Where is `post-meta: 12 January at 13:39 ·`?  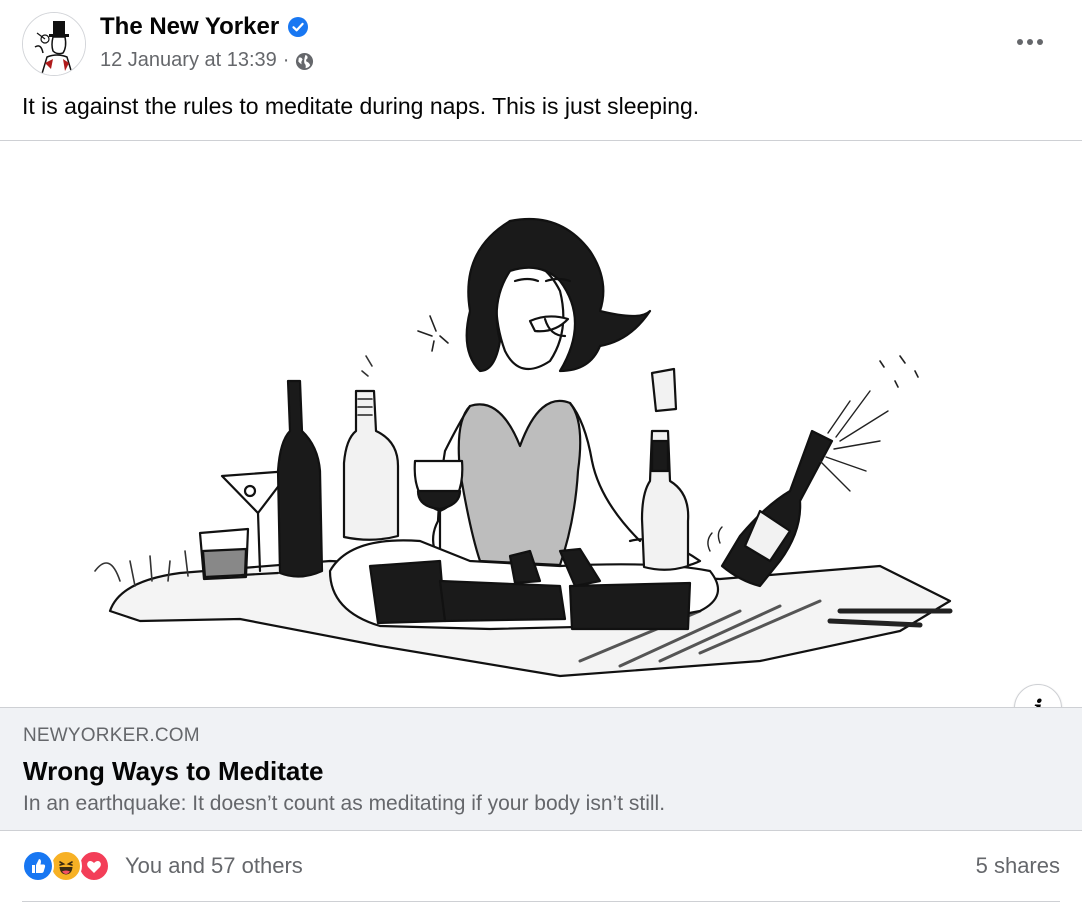
post-meta: 12 January at 13:39 · is located at coordinates (207, 60).